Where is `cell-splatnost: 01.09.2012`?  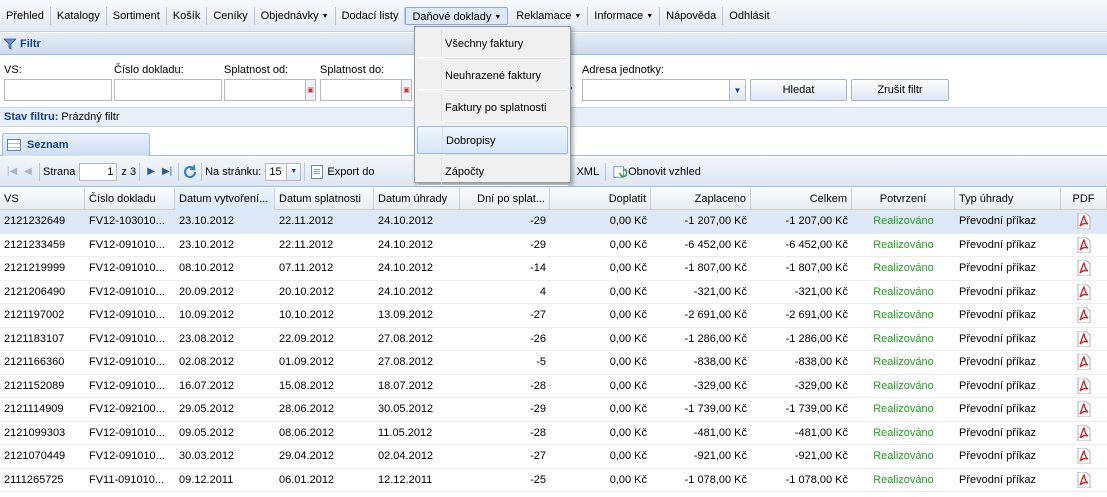
cell-splatnost: 01.09.2012 is located at coordinates (307, 362).